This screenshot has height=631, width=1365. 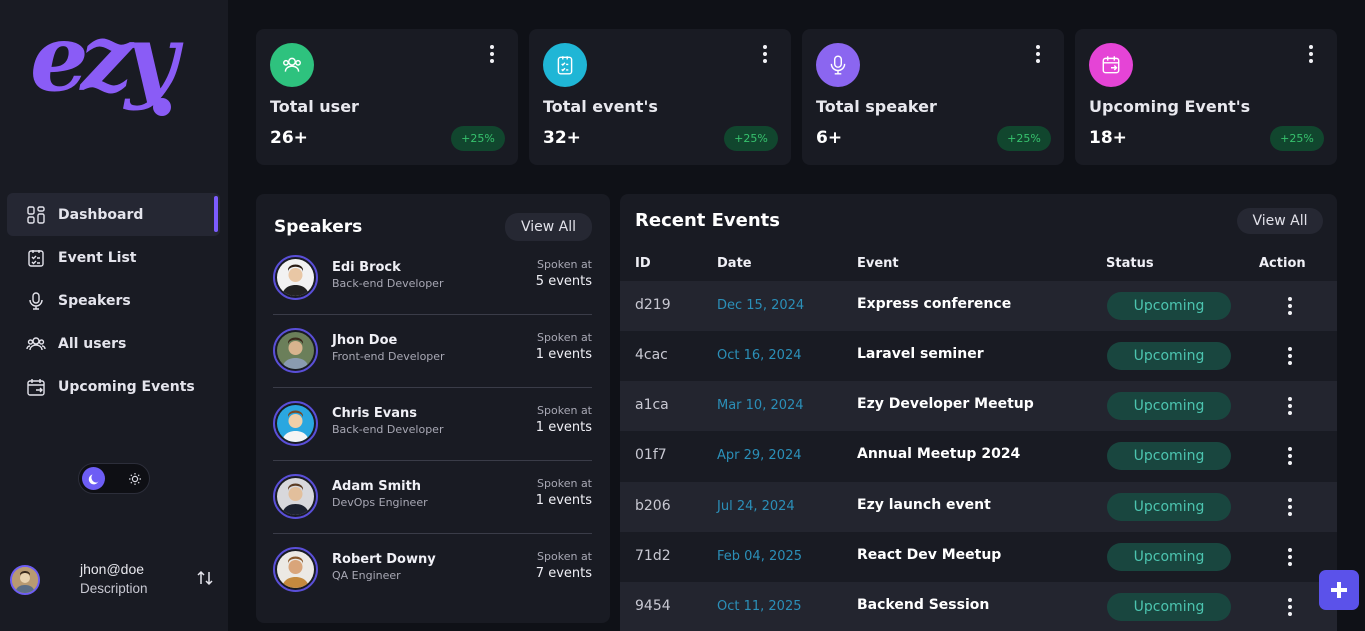 What do you see at coordinates (924, 505) in the screenshot?
I see `event-name: Ezy launch event` at bounding box center [924, 505].